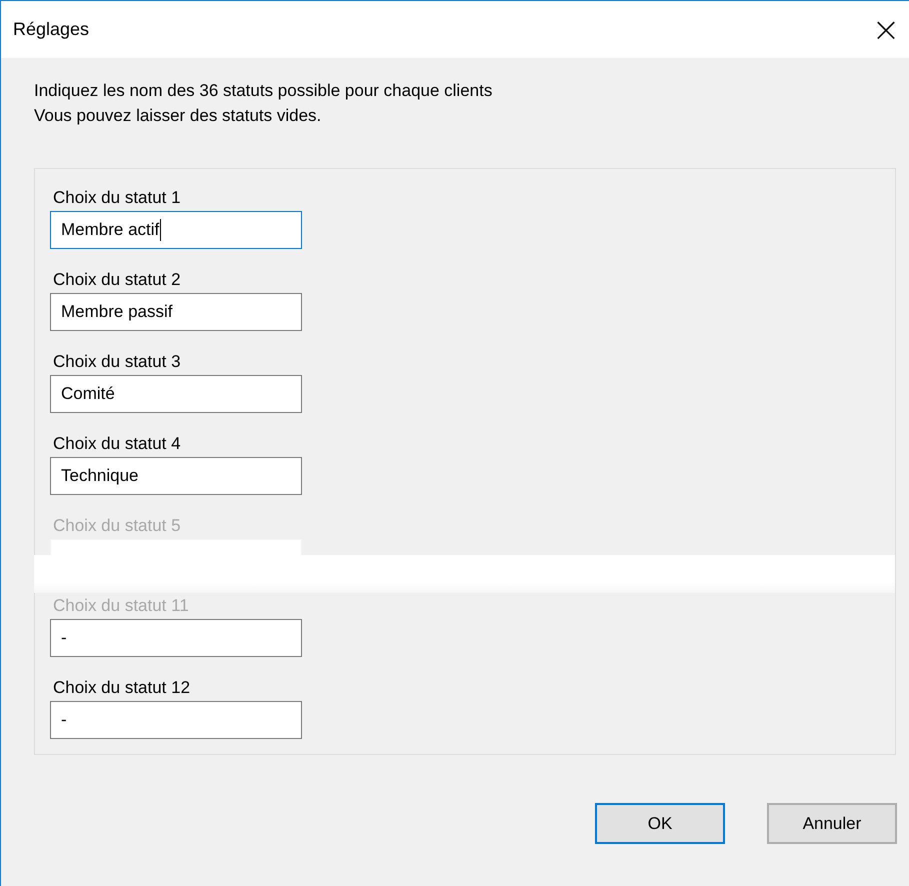 Image resolution: width=909 pixels, height=886 pixels. What do you see at coordinates (176, 476) in the screenshot?
I see `input-field: Technique` at bounding box center [176, 476].